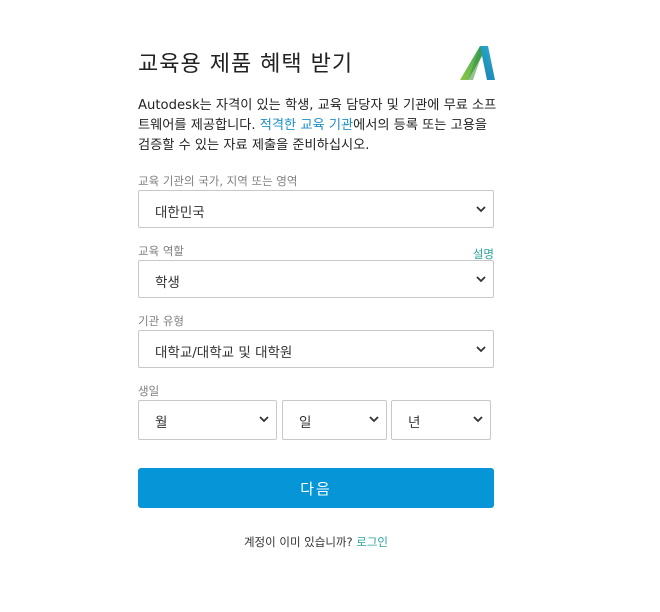 The height and width of the screenshot is (612, 660). What do you see at coordinates (167, 283) in the screenshot?
I see `role-value: 학생` at bounding box center [167, 283].